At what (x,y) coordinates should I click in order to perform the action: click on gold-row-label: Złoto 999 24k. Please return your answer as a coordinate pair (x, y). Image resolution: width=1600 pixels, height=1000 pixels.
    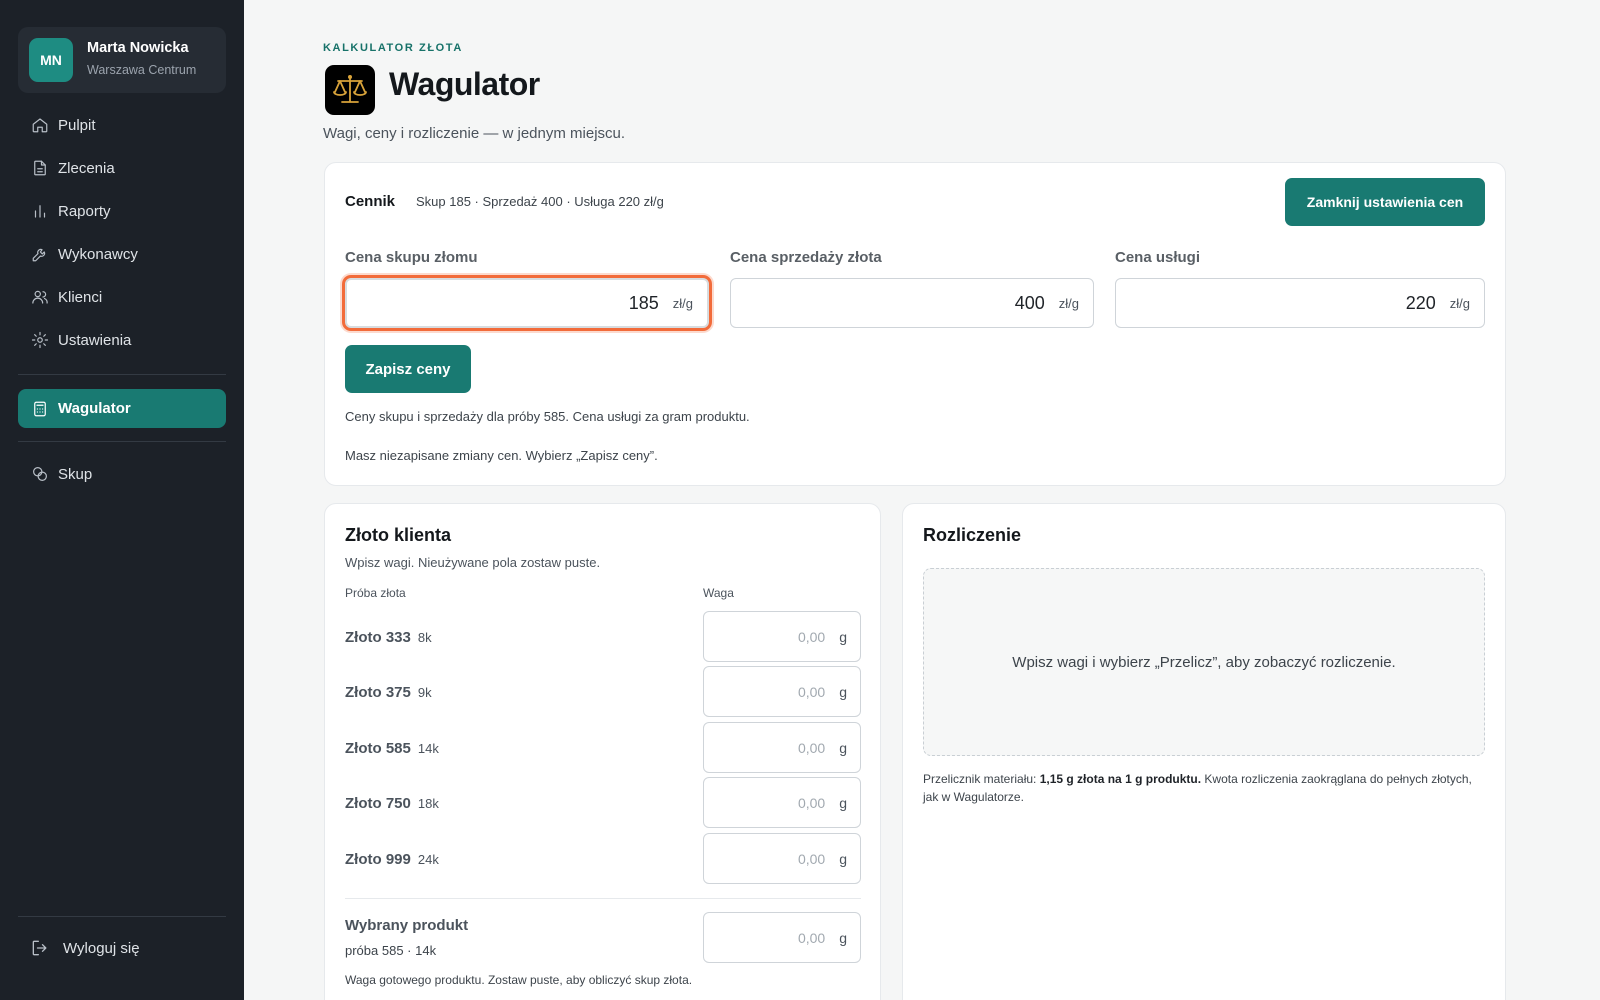
    Looking at the image, I should click on (392, 859).